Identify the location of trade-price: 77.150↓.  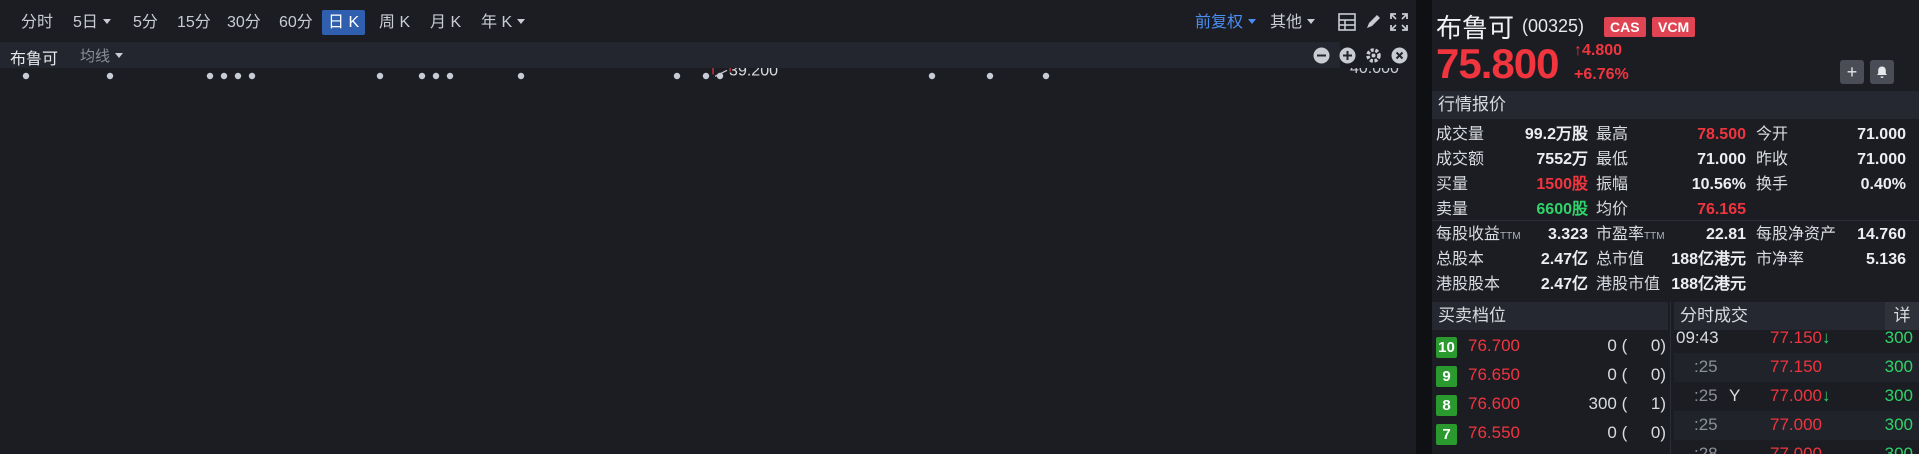
(1800, 337).